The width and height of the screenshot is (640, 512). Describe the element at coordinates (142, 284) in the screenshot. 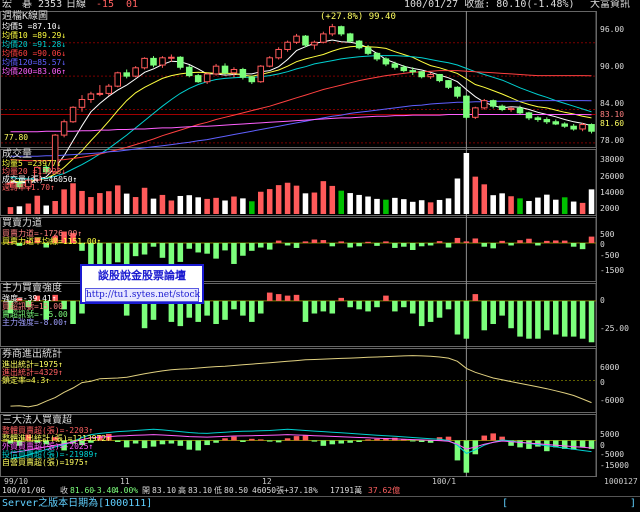

I see `forum-watermark: 談股說金股票論壇 http://tu1.sytes.net/stock` at that location.